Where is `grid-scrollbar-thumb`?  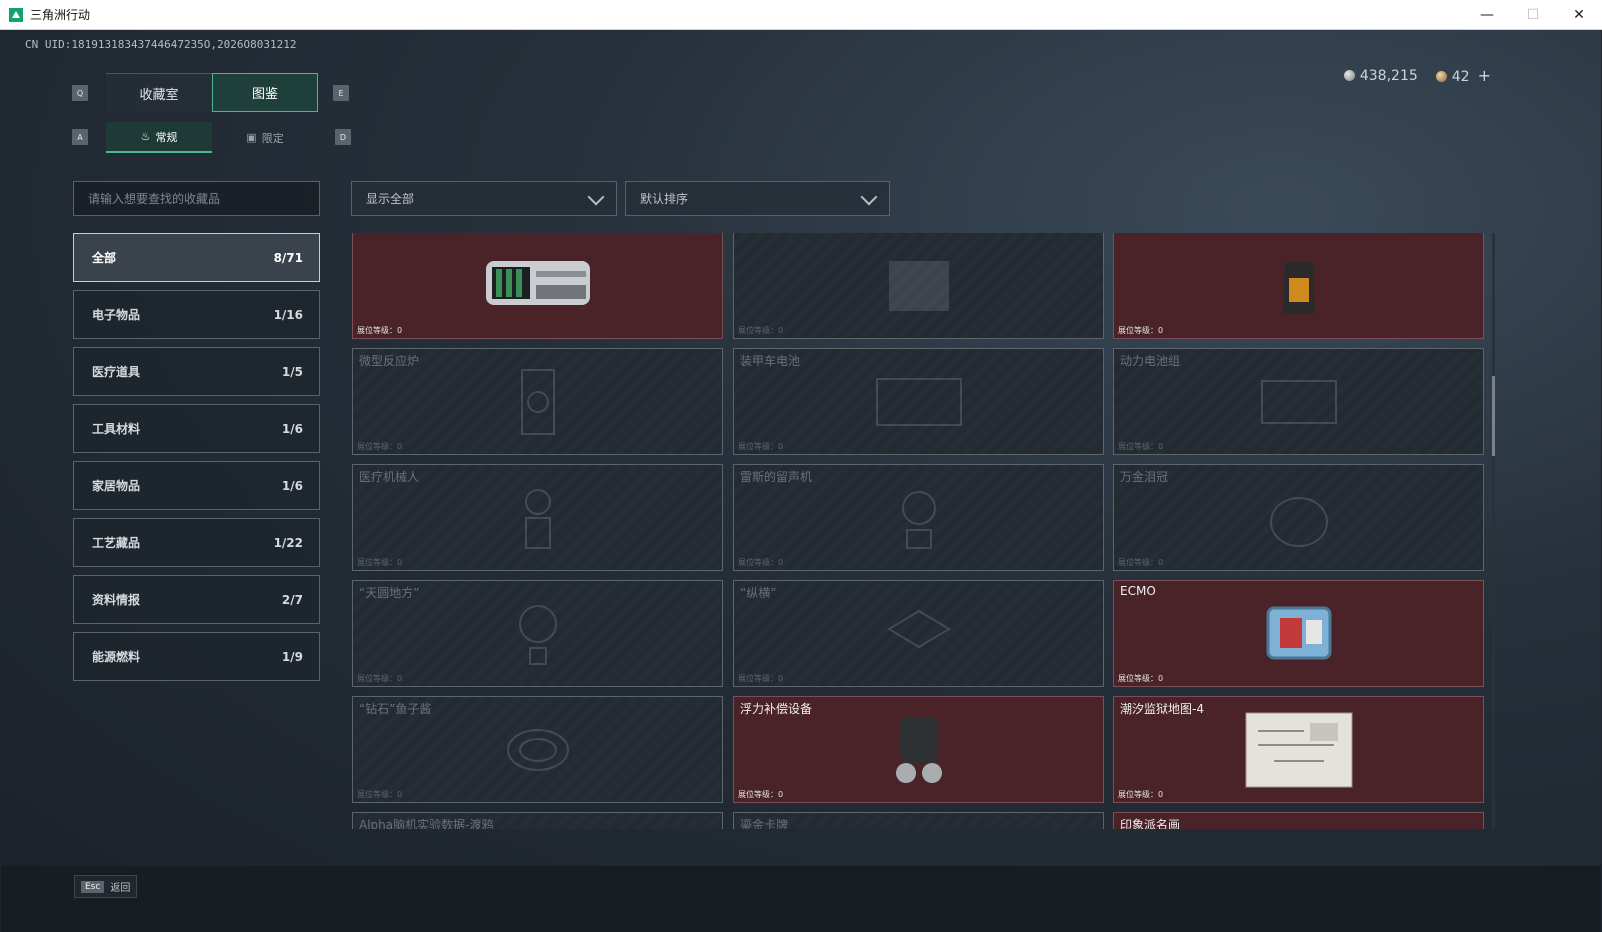 grid-scrollbar-thumb is located at coordinates (1493, 416).